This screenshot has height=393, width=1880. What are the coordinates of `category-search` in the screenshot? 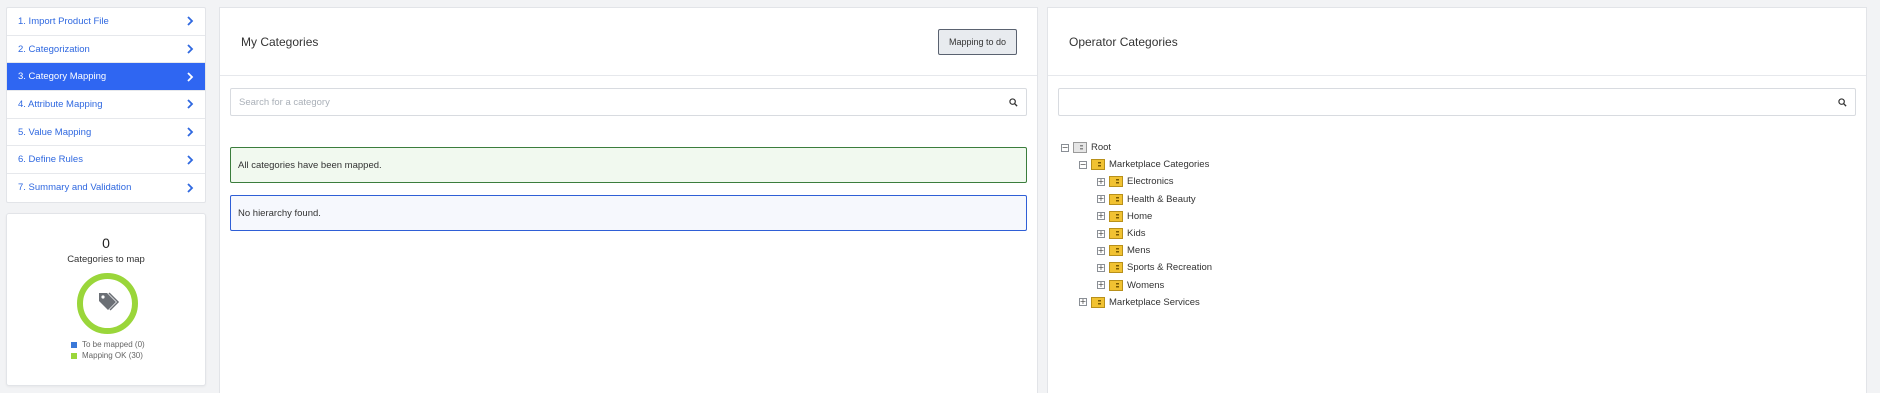 It's located at (628, 102).